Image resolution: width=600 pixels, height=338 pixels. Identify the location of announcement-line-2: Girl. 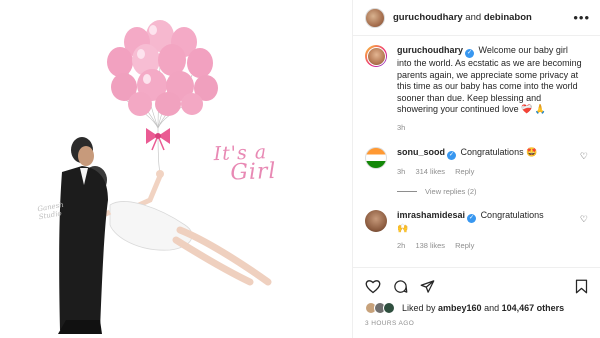
(253, 172).